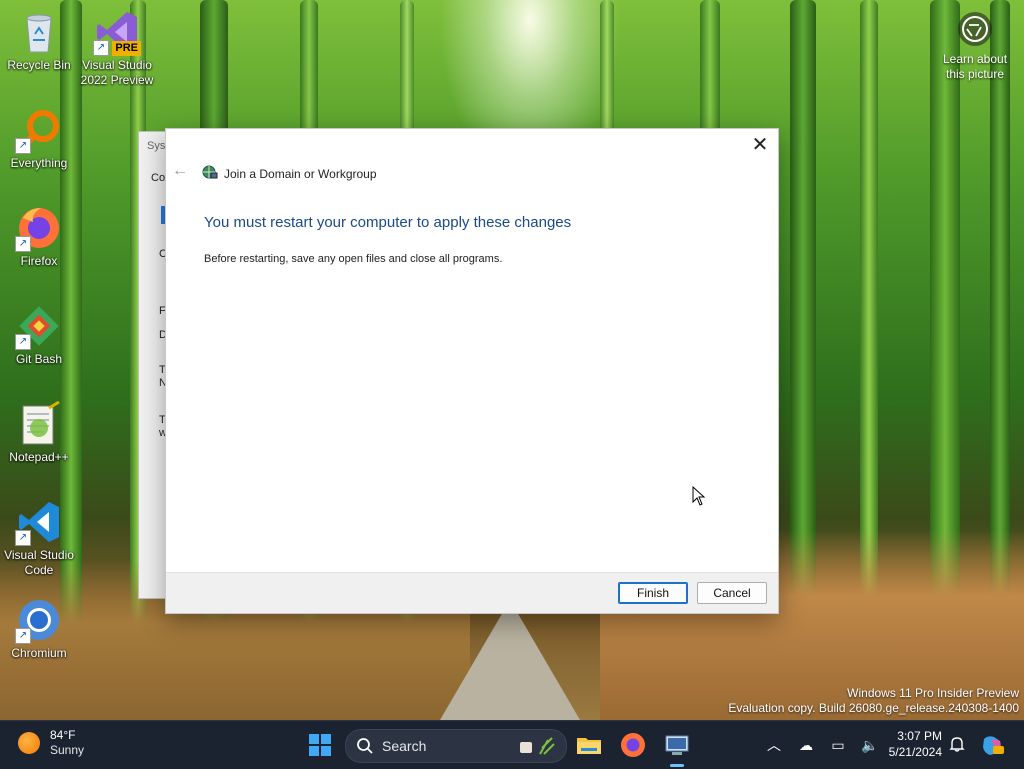  I want to click on finish-button: Finish, so click(653, 593).